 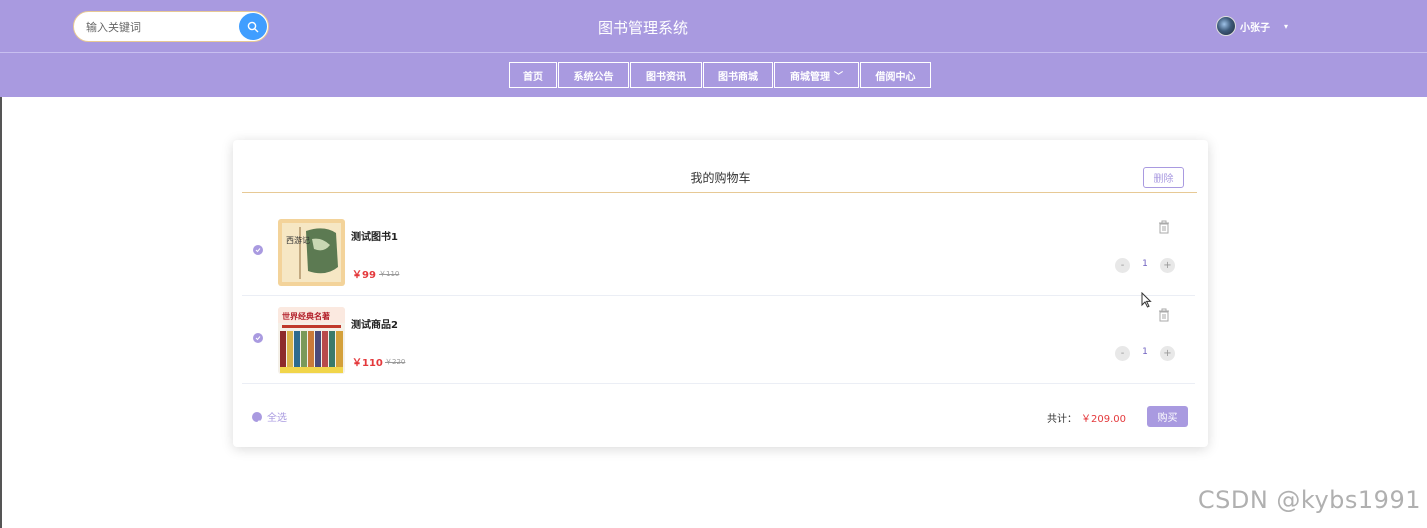 I want to click on book-cover-classics-set-icon: 世界经典名著, so click(x=311, y=340).